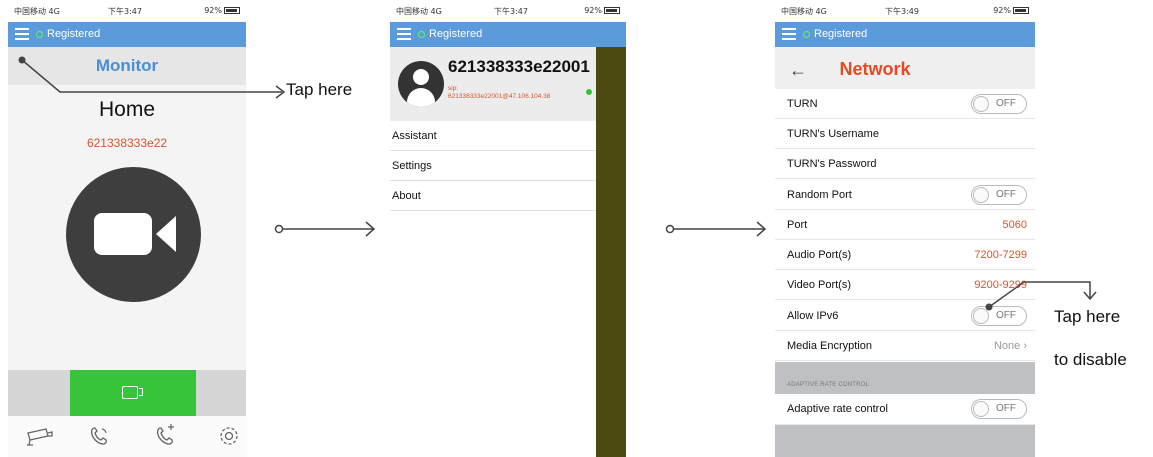 The height and width of the screenshot is (457, 1153). What do you see at coordinates (1090, 359) in the screenshot?
I see `annotation-to-disable: to disable` at bounding box center [1090, 359].